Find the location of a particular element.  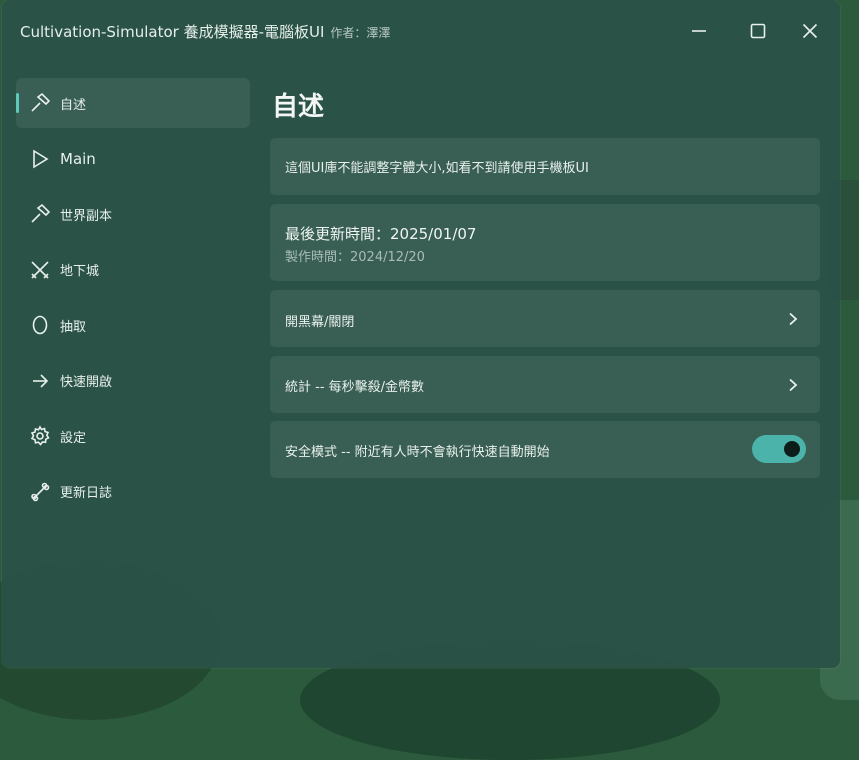

sidebar-item-readme: 自述 is located at coordinates (133, 103).